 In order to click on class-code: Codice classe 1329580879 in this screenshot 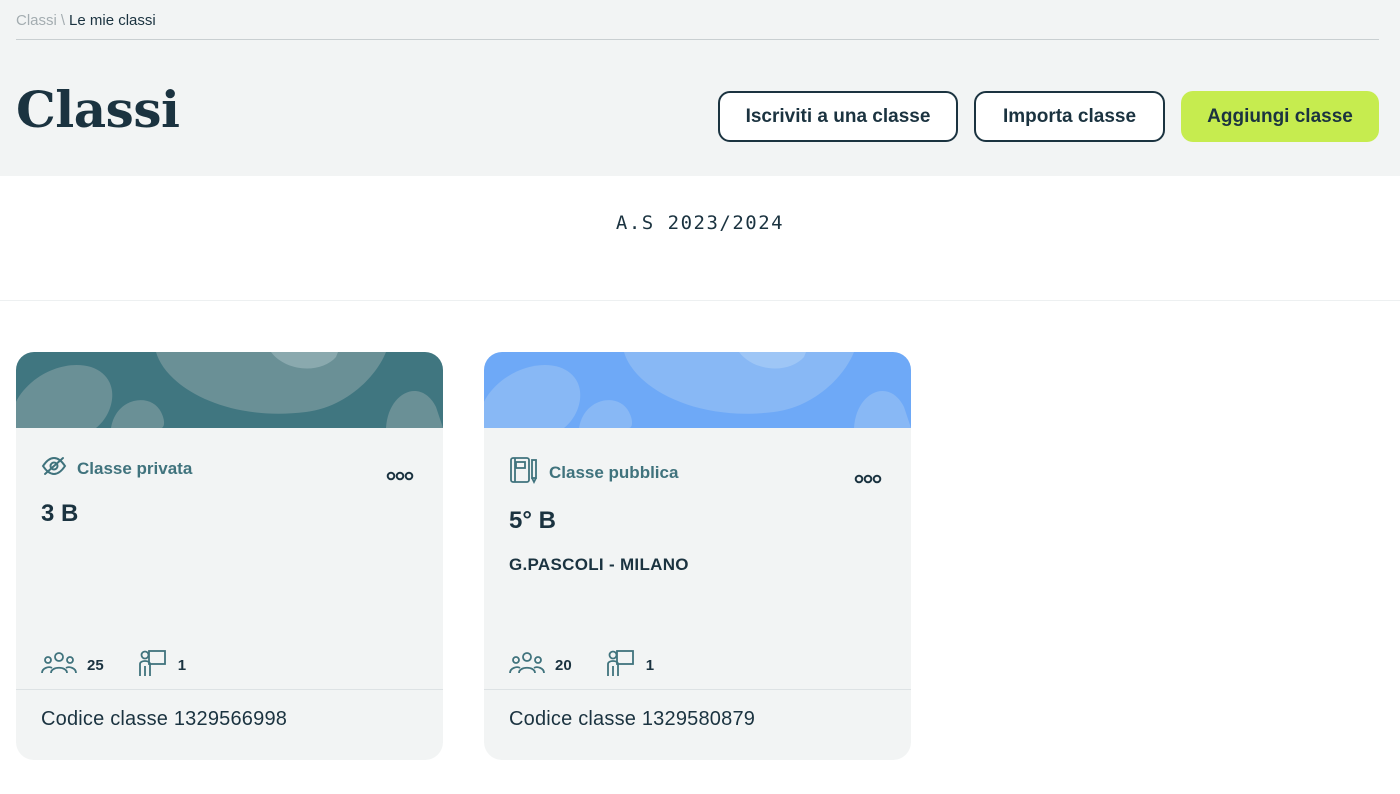, I will do `click(632, 719)`.